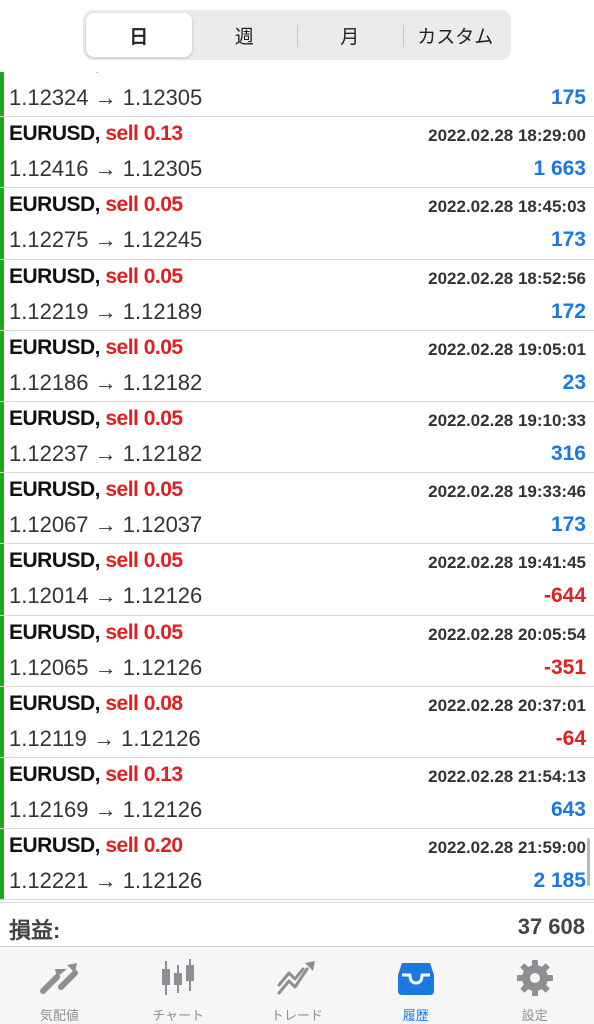 The image size is (594, 1024). I want to click on order-type-label: sell 0.08, so click(144, 703).